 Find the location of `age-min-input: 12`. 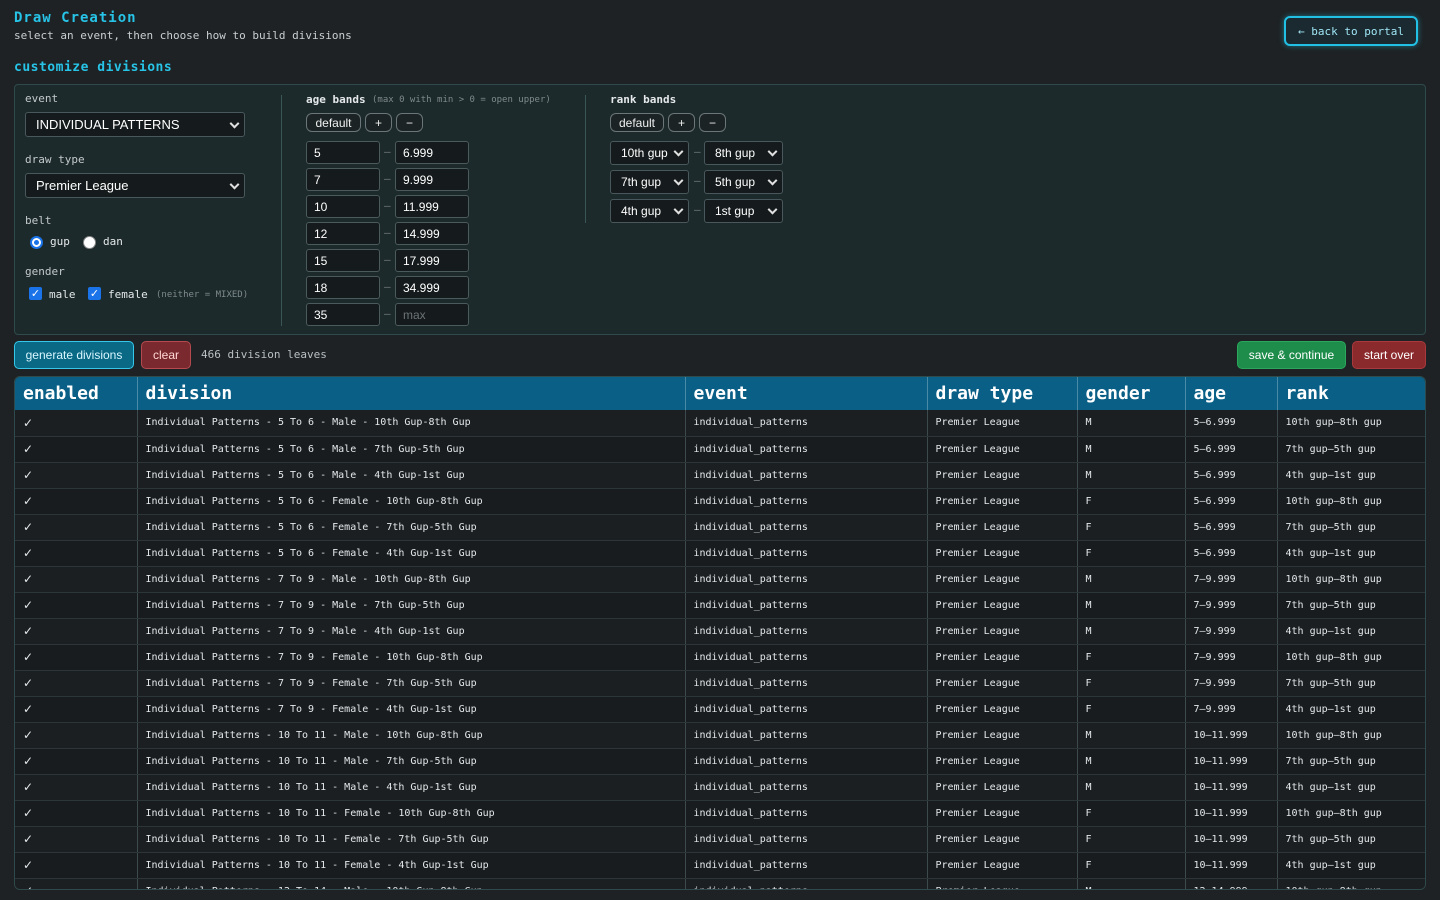

age-min-input: 12 is located at coordinates (343, 233).